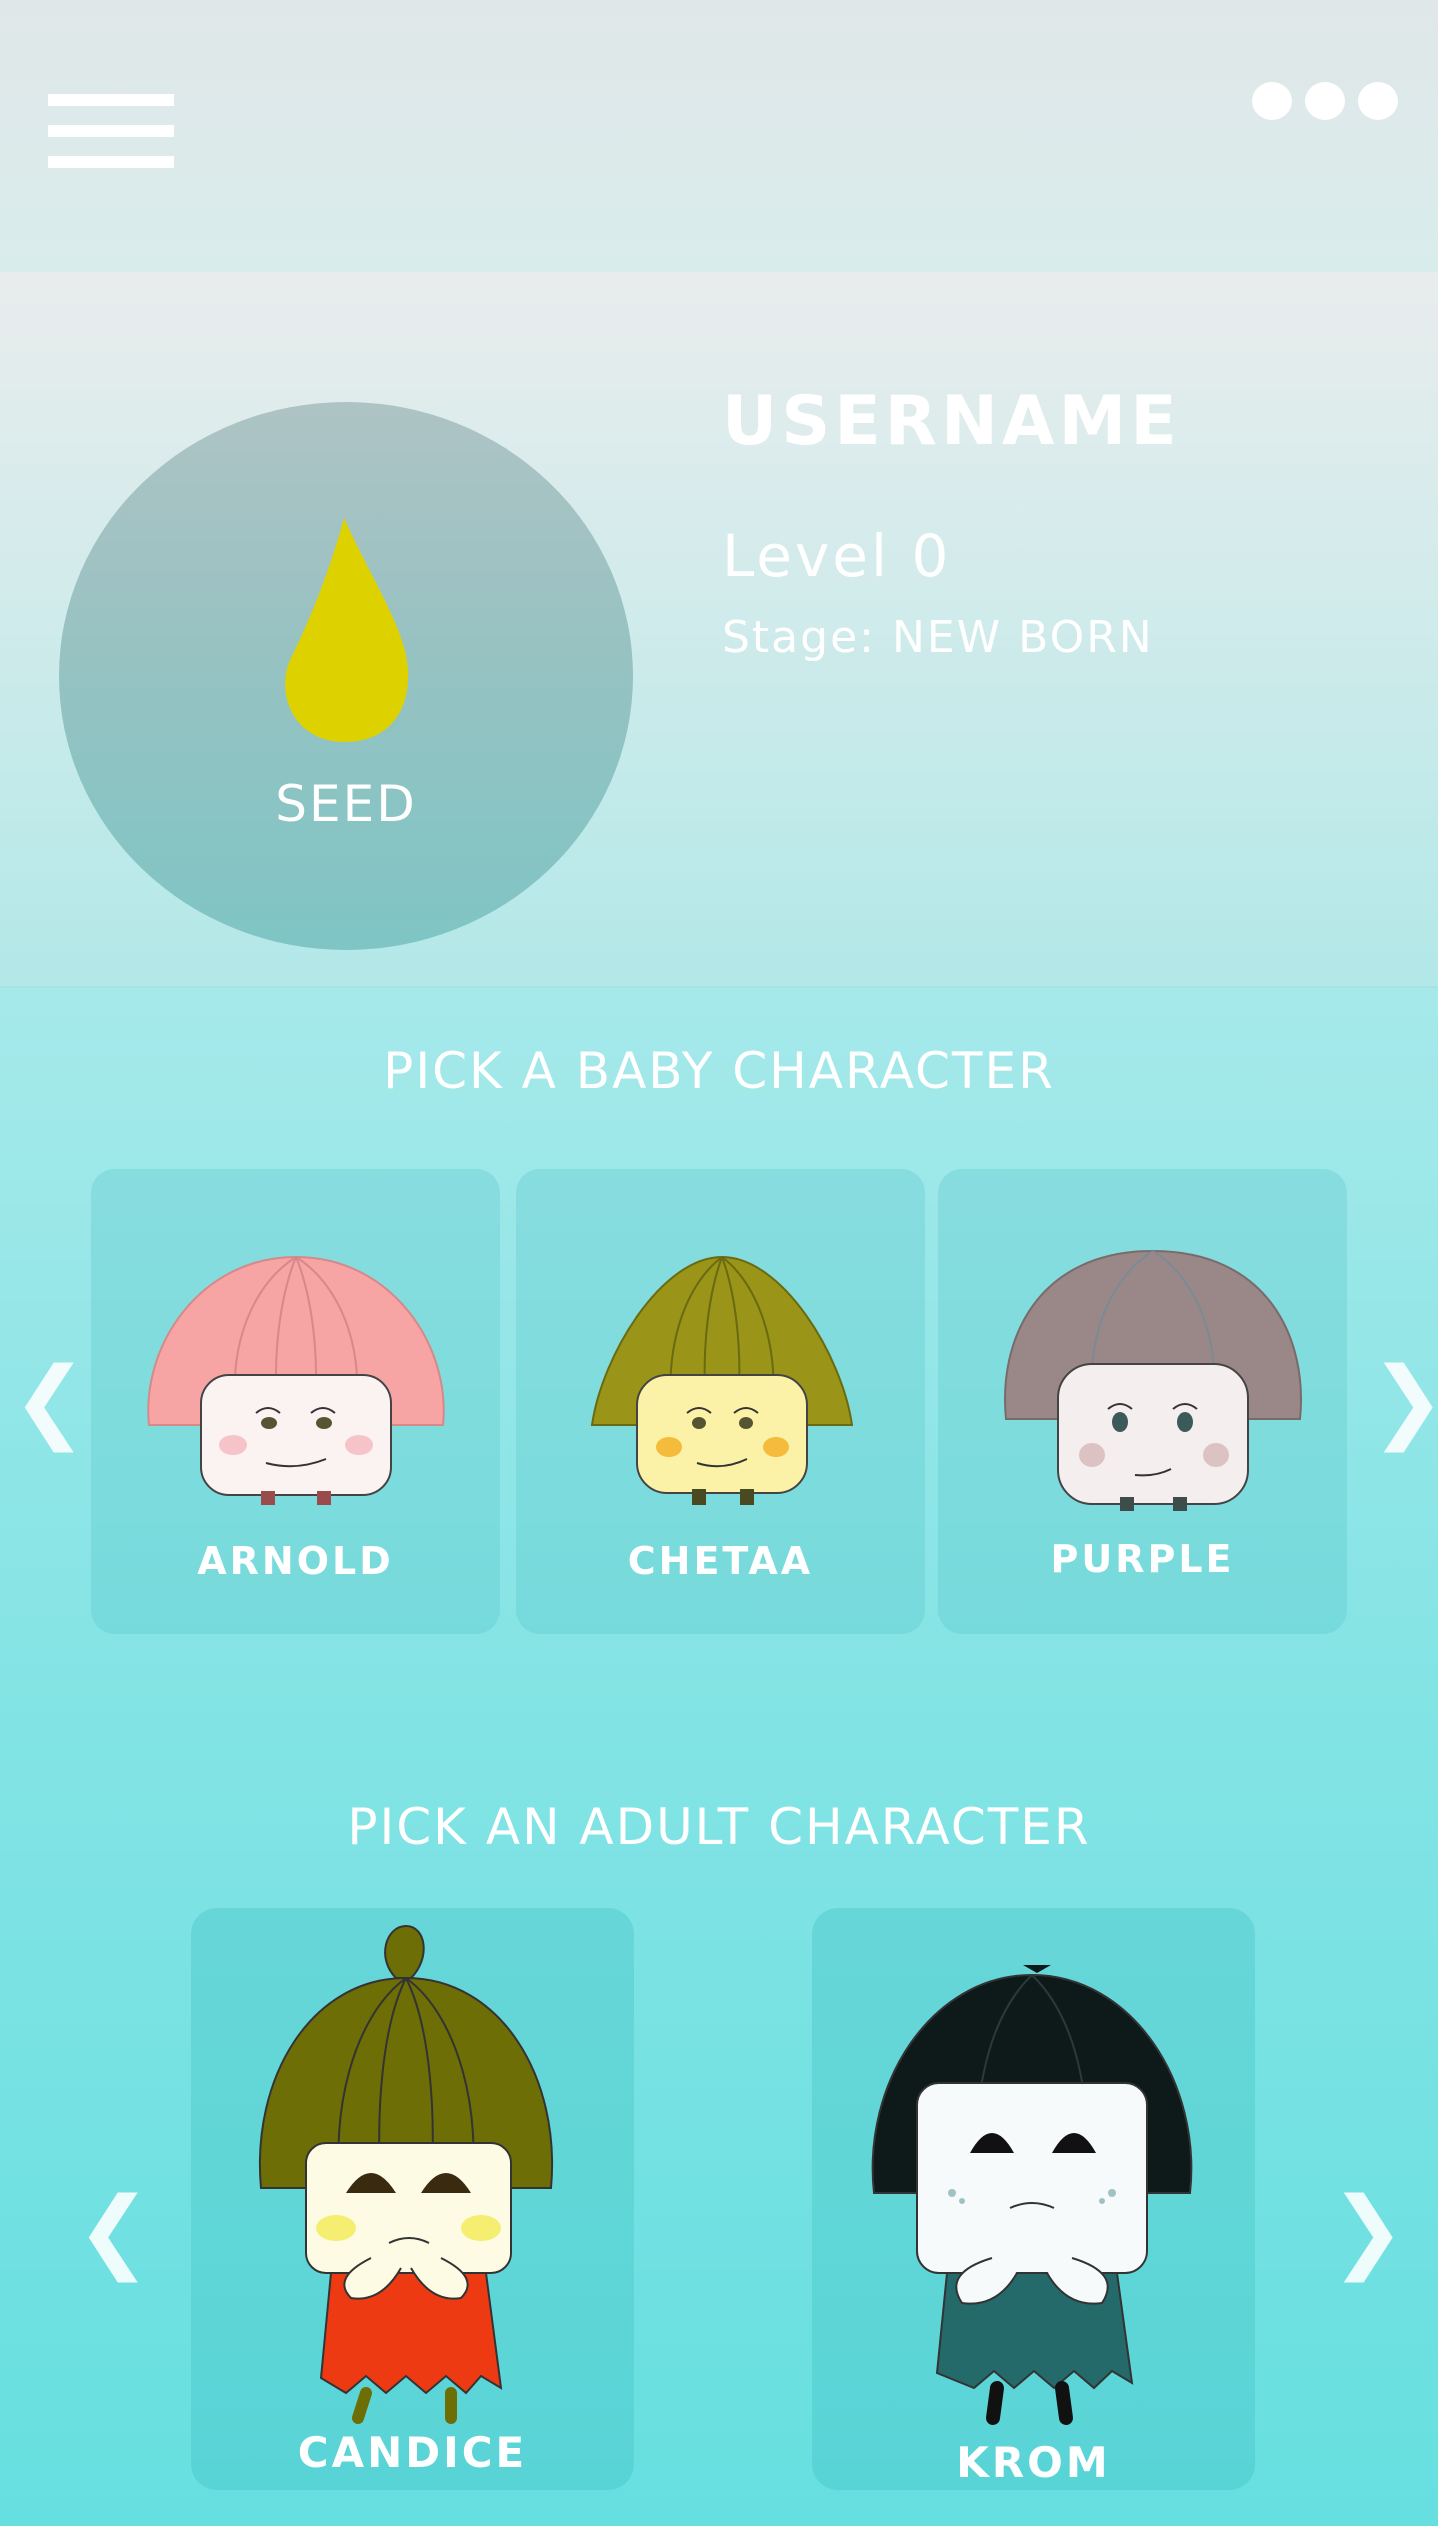 The width and height of the screenshot is (1438, 2526). I want to click on adult-next-arrow: ❯, so click(1367, 2231).